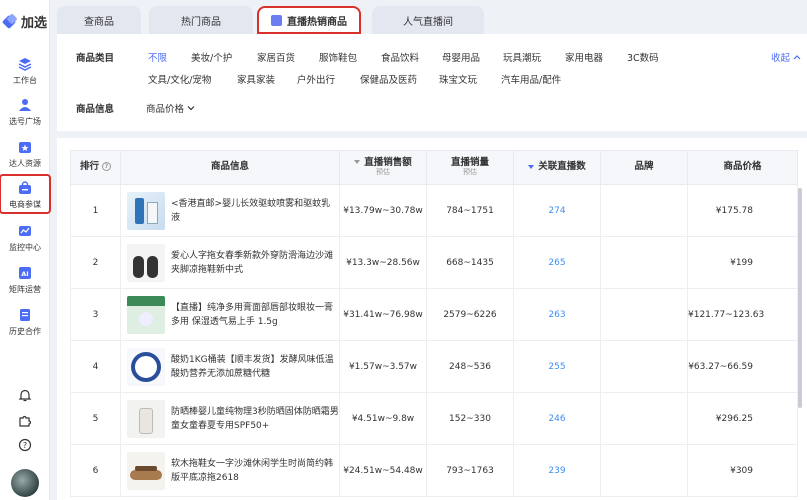  What do you see at coordinates (557, 470) in the screenshot?
I see `related-lives-link: 239` at bounding box center [557, 470].